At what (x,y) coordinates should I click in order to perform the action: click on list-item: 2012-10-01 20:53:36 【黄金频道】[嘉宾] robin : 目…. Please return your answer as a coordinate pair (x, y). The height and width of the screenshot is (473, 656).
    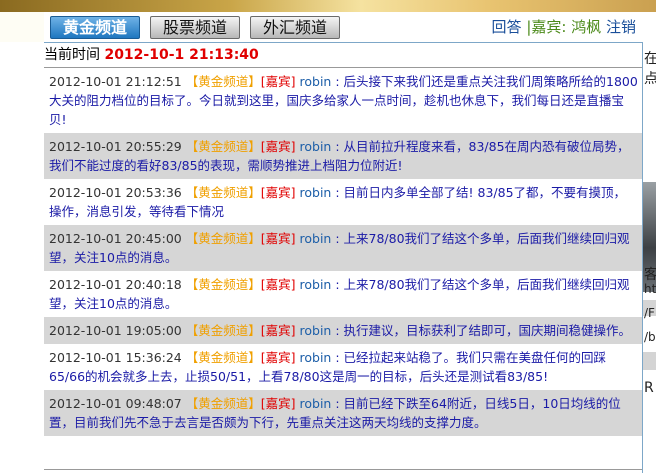
    Looking at the image, I should click on (343, 202).